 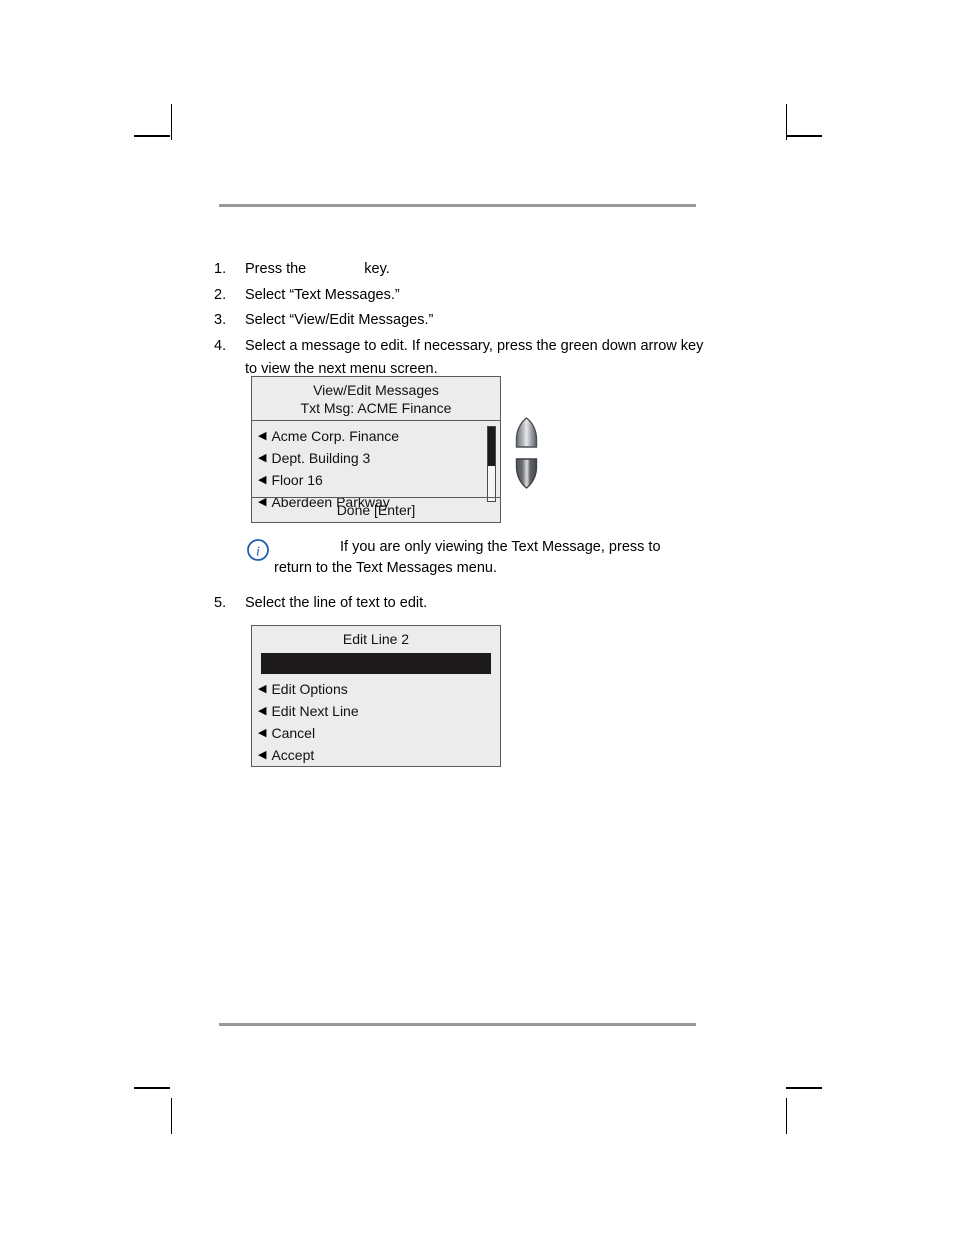 I want to click on step-text: Select “View/Edit Messages.”, so click(x=339, y=320).